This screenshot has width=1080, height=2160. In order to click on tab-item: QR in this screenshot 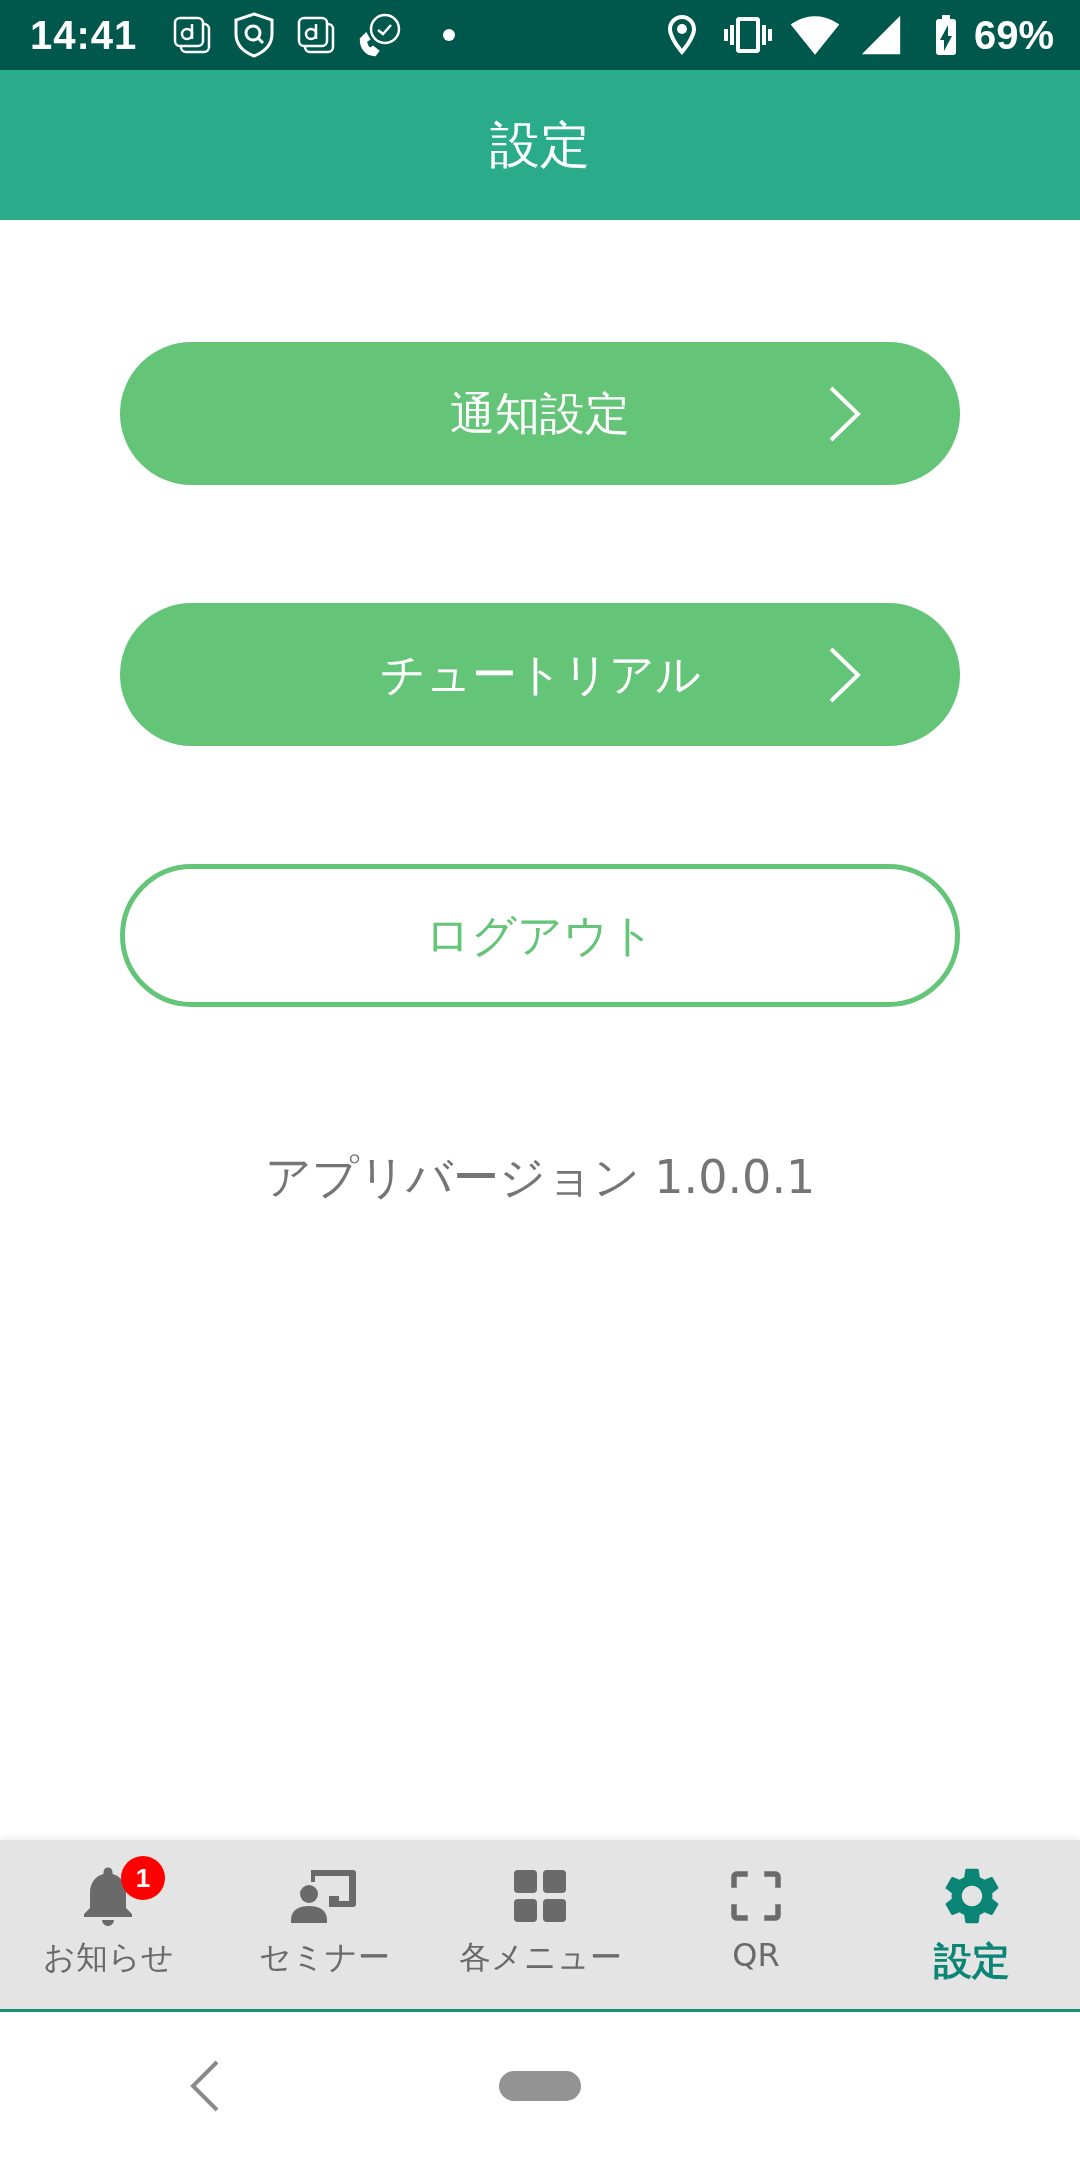, I will do `click(756, 1924)`.